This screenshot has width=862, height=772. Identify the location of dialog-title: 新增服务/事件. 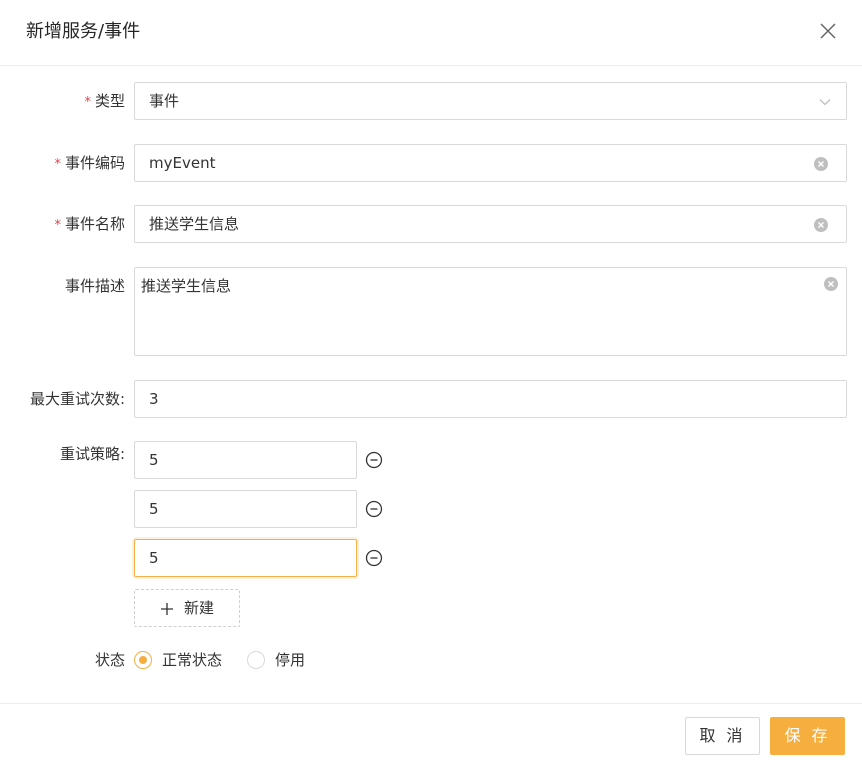
(83, 31).